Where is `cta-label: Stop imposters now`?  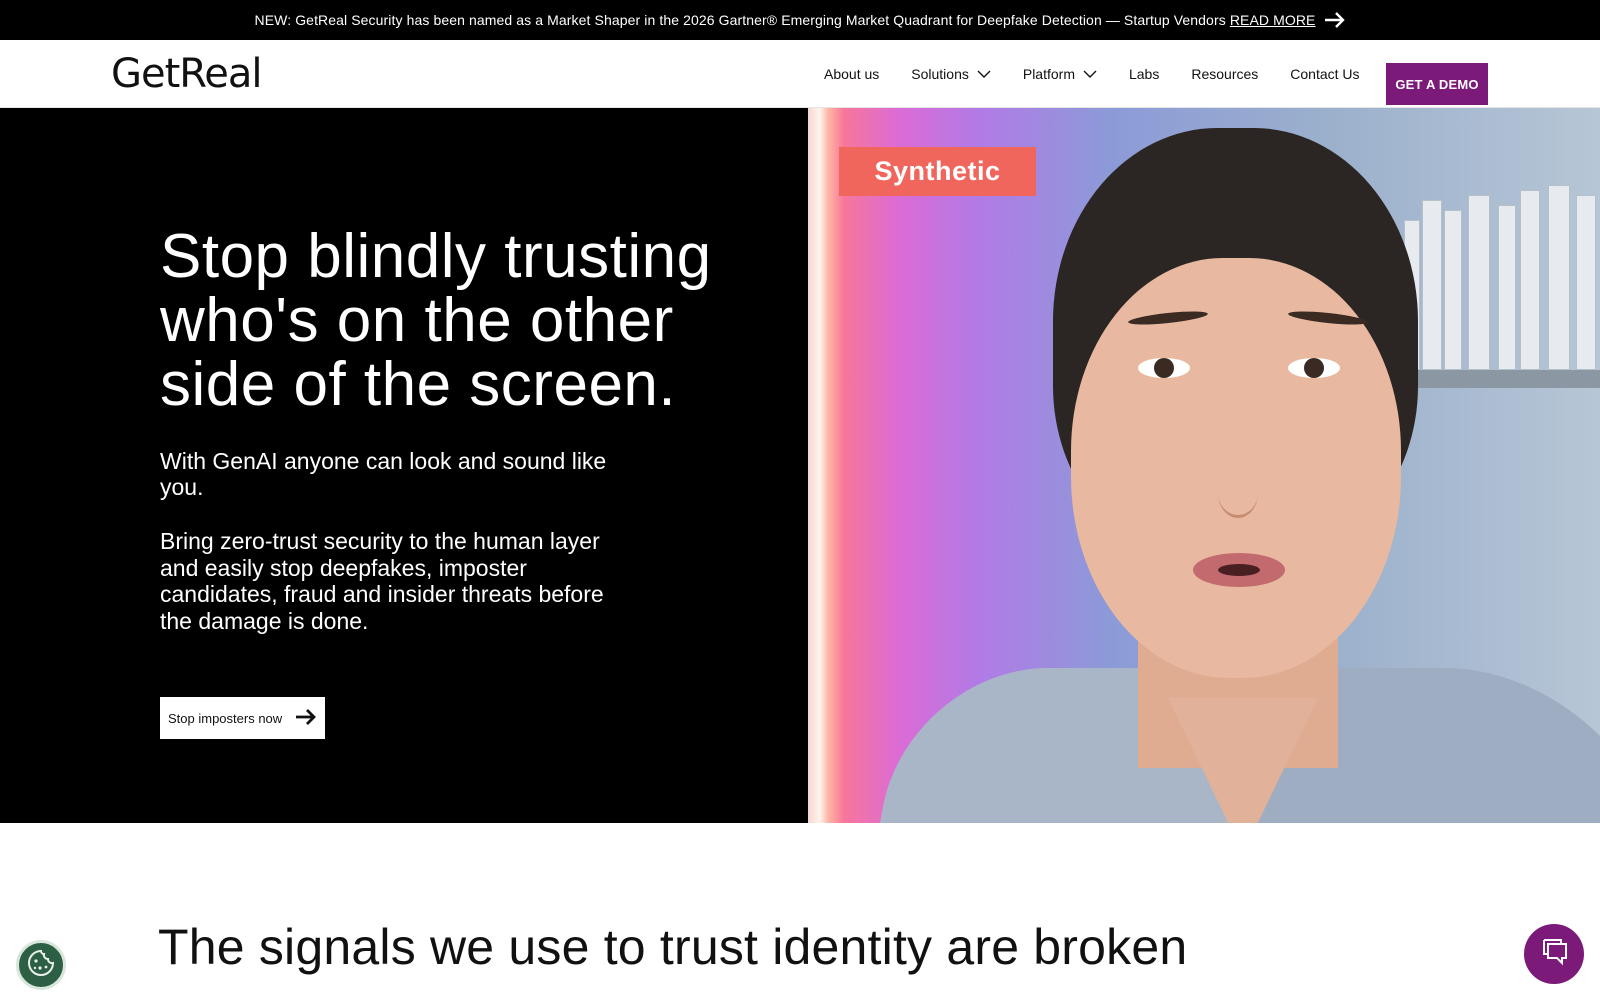 cta-label: Stop imposters now is located at coordinates (225, 718).